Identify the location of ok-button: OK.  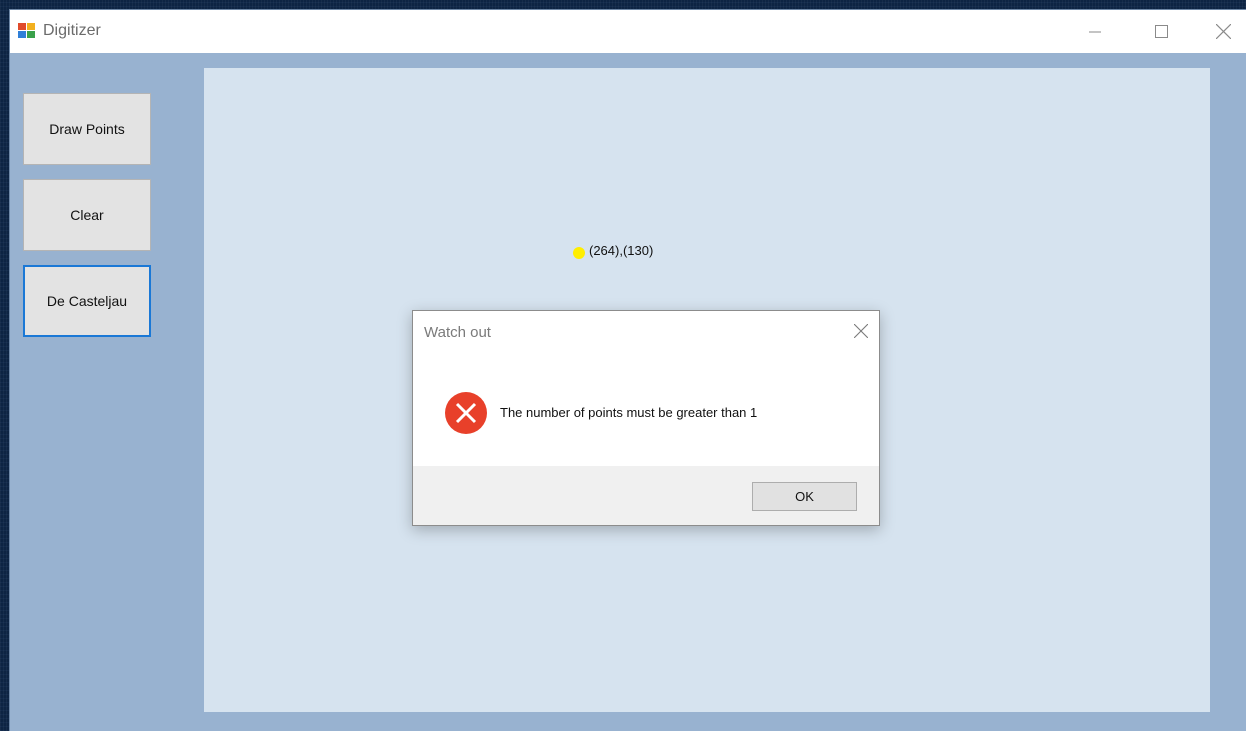
(804, 496).